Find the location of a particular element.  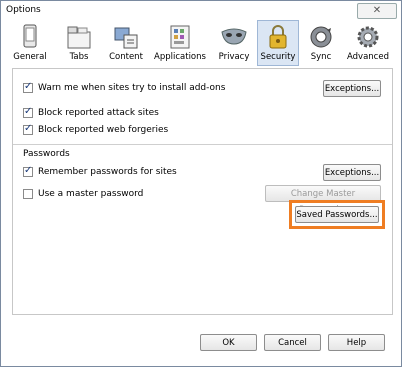

help-button: Help is located at coordinates (356, 342).